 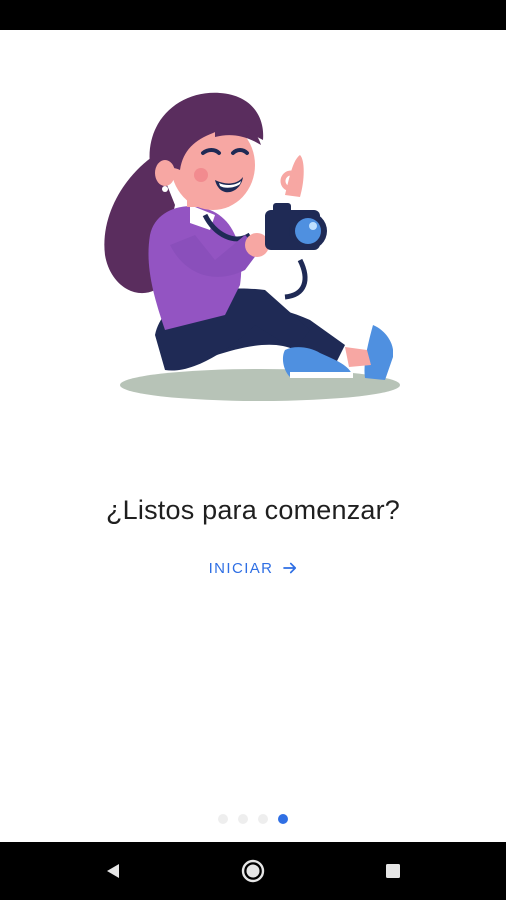 I want to click on status-bar, so click(x=253, y=15).